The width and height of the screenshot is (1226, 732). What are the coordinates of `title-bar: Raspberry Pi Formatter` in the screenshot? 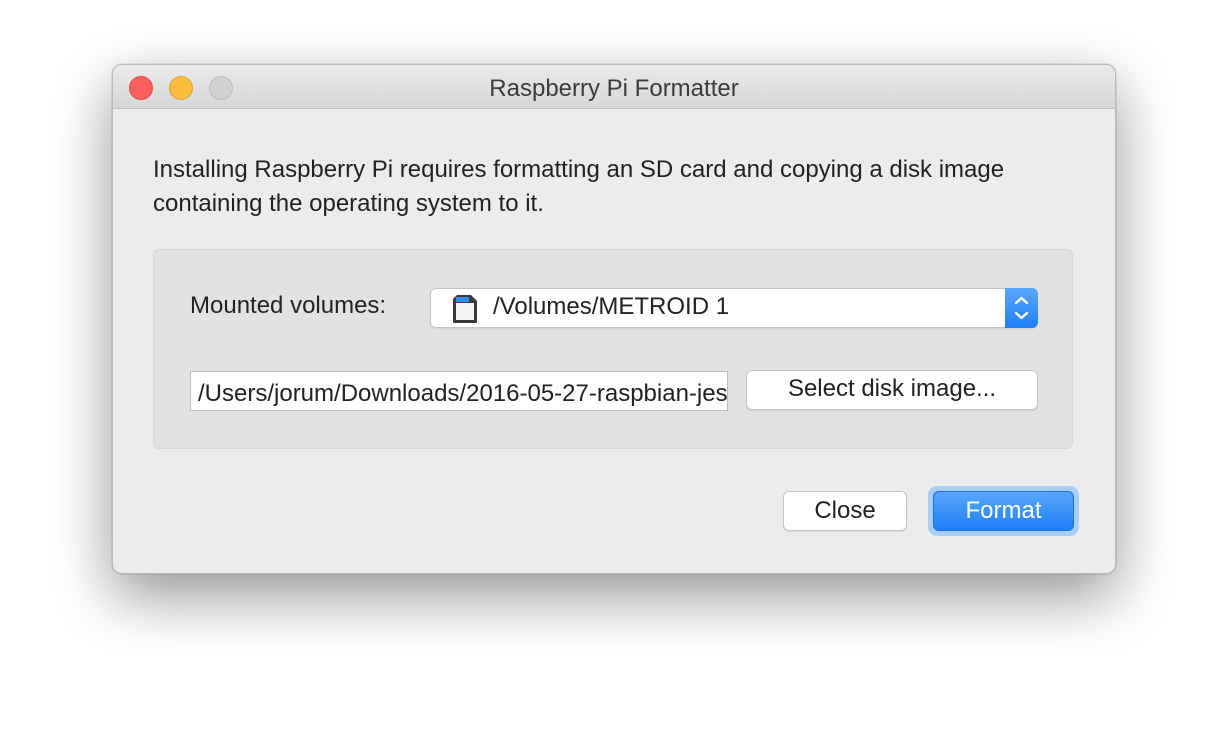 It's located at (614, 87).